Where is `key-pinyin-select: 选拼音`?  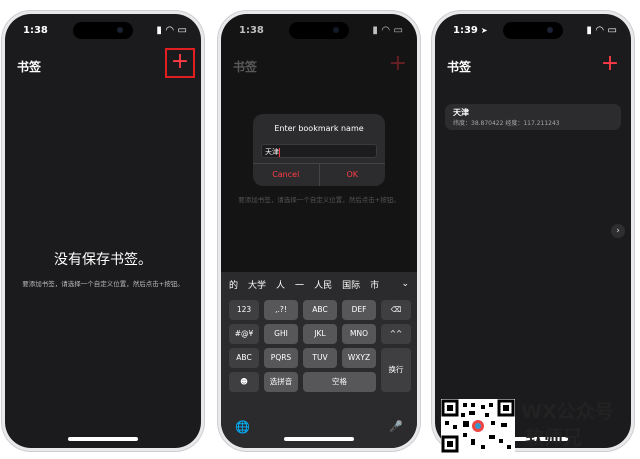 key-pinyin-select: 选拼音 is located at coordinates (281, 382).